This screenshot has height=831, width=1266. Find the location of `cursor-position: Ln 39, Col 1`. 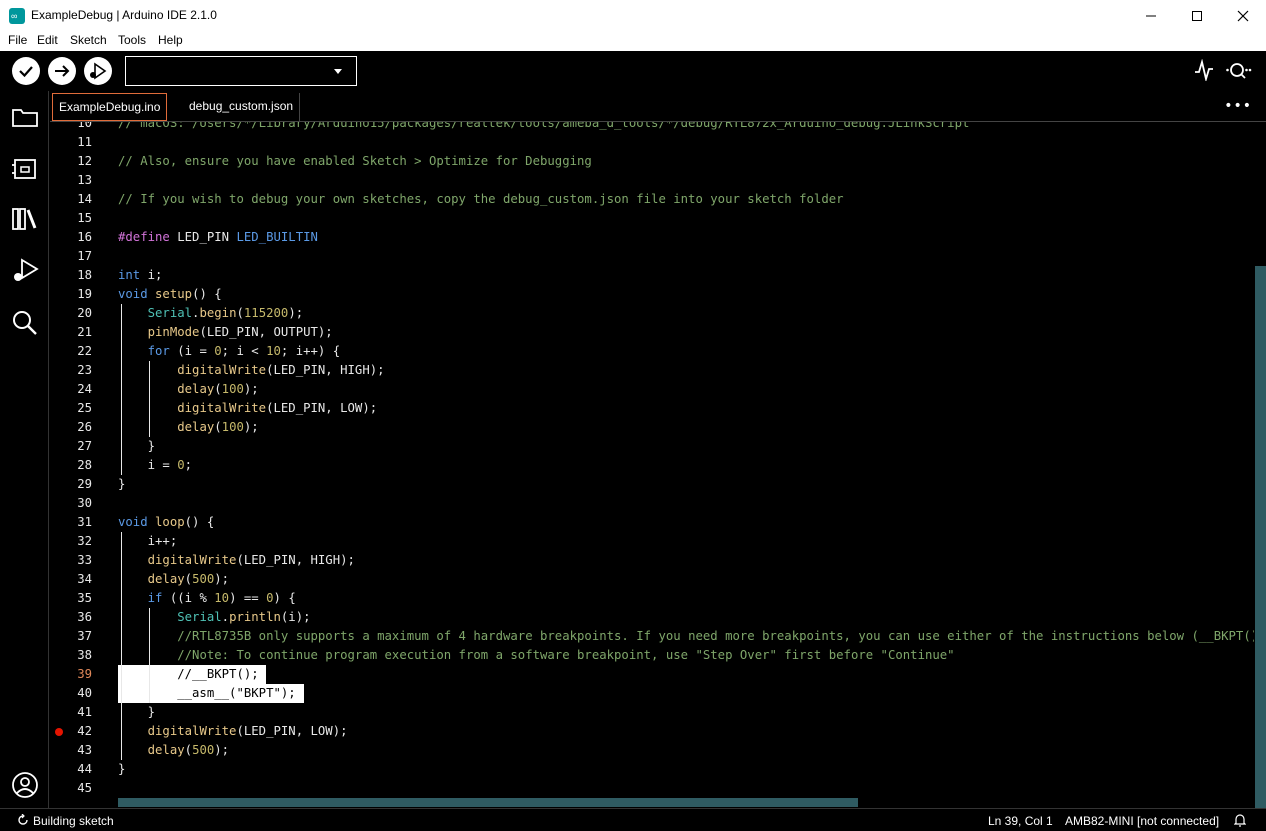

cursor-position: Ln 39, Col 1 is located at coordinates (1020, 821).